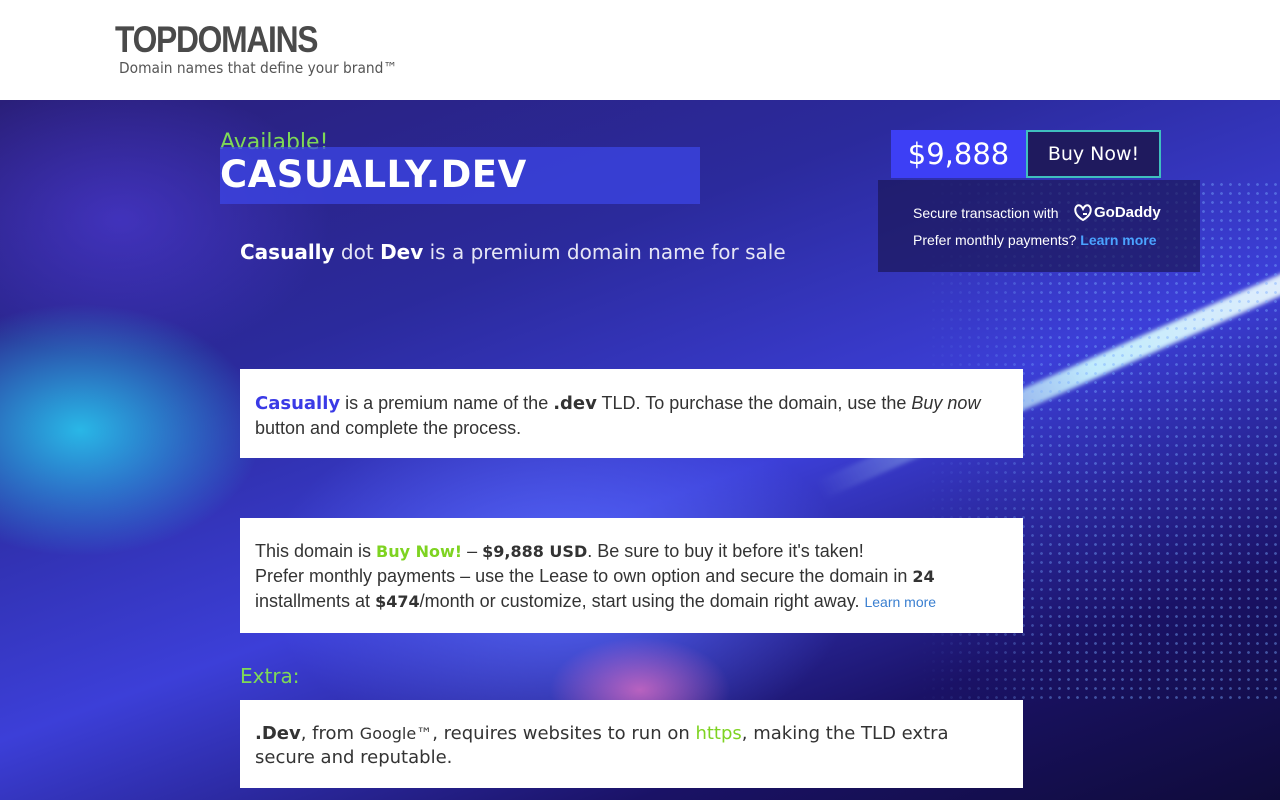  What do you see at coordinates (1039, 226) in the screenshot?
I see `buy-panel` at bounding box center [1039, 226].